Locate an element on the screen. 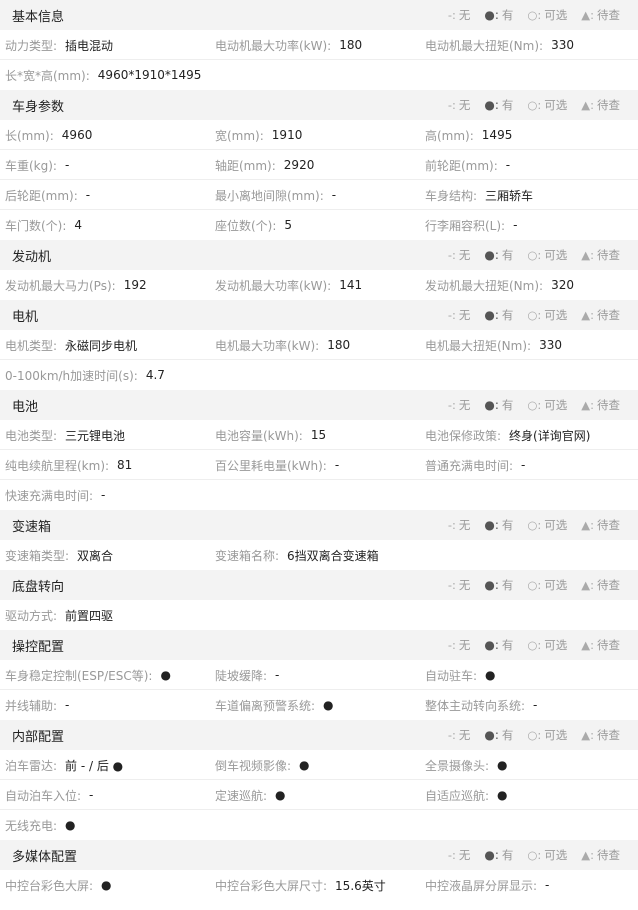  spec-label: 纯电续航里程(km): is located at coordinates (57, 465).